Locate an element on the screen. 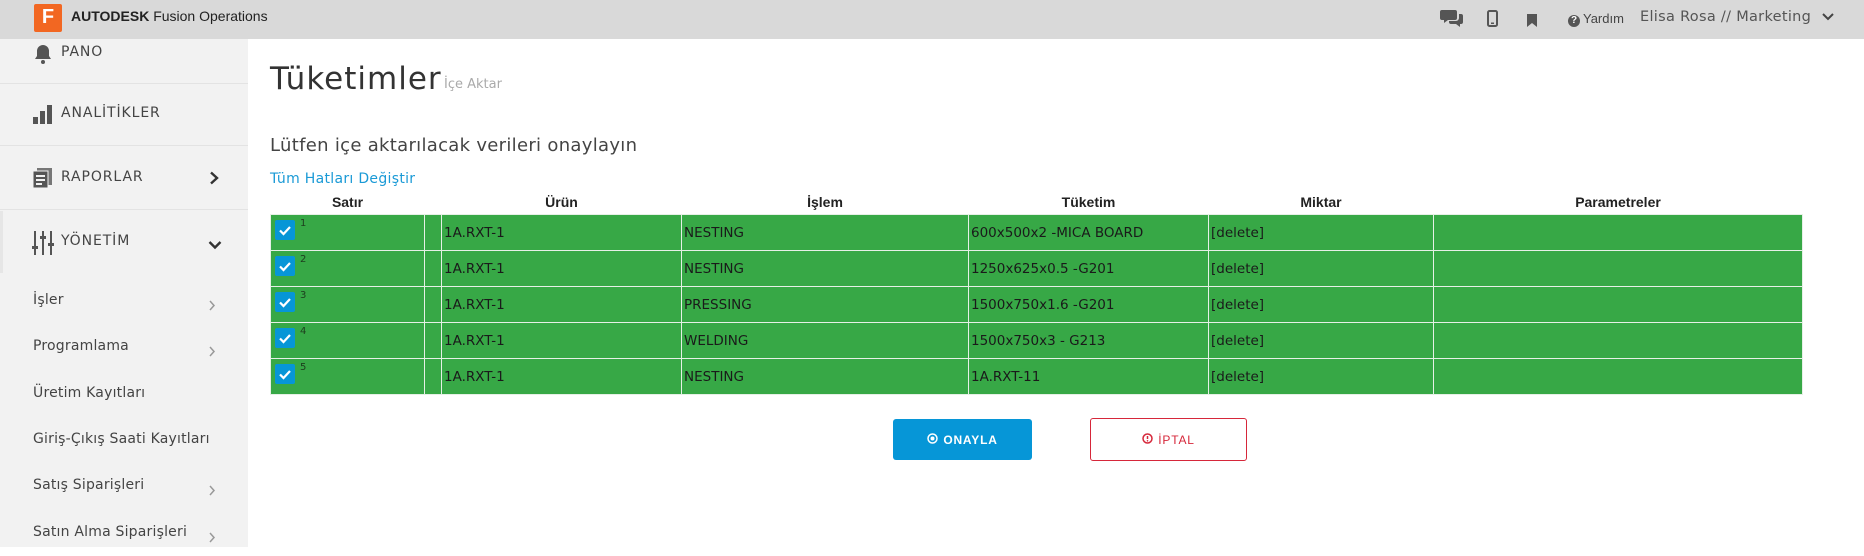  bookmark-icon is located at coordinates (1532, 21).